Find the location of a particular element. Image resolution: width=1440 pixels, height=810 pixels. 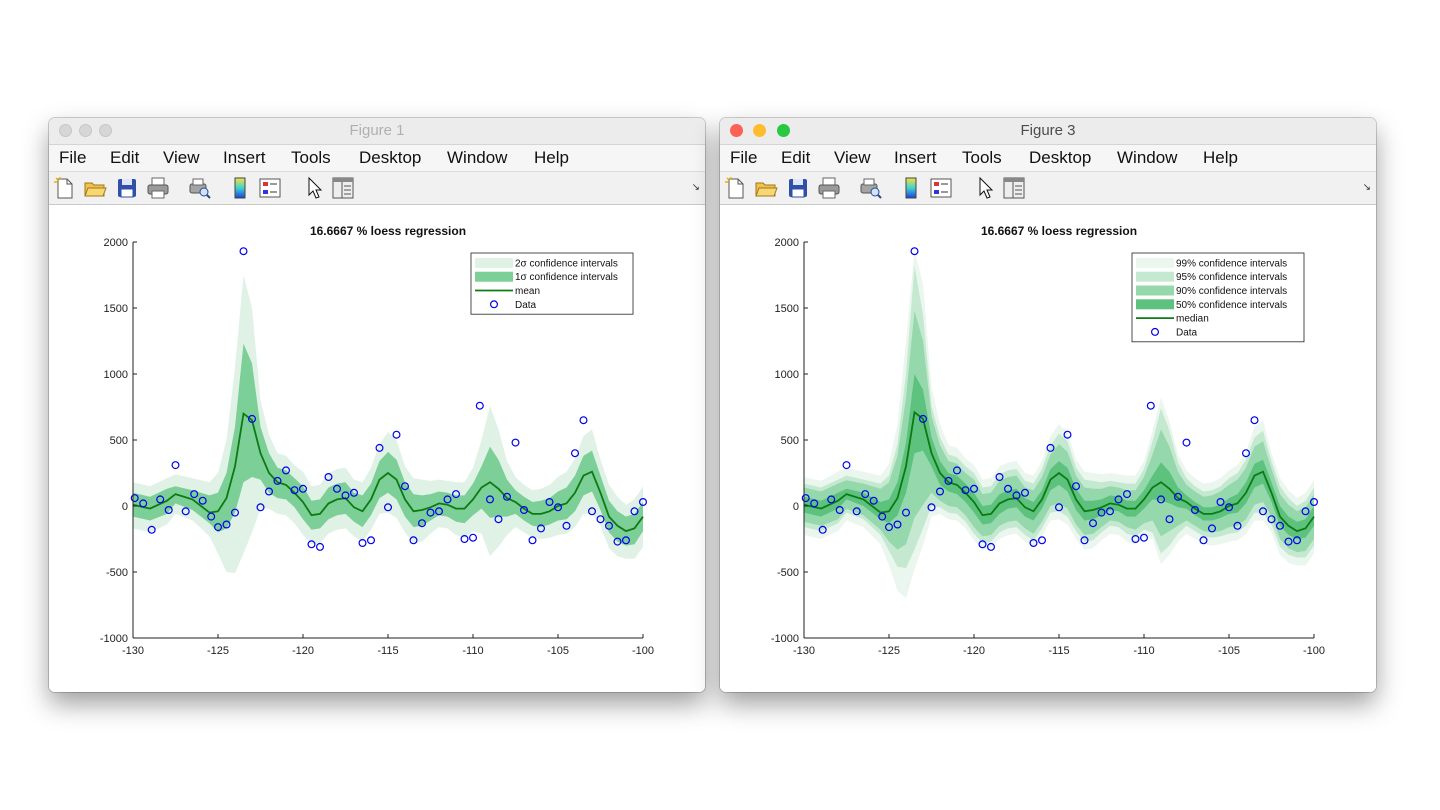

y-tick-label-5: -500 is located at coordinates (117, 573).